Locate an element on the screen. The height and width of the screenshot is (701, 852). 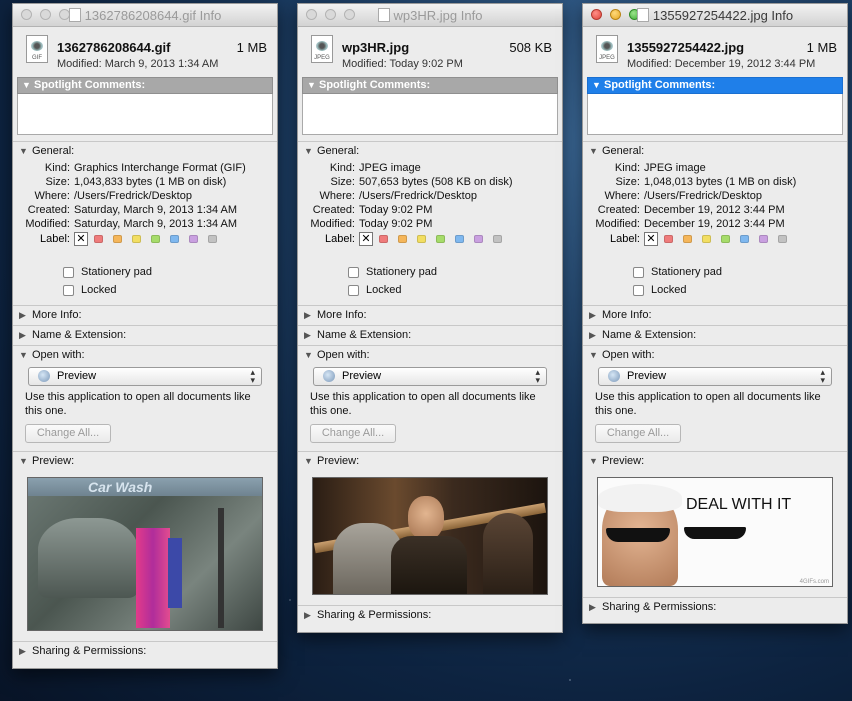
window-title: 1362786208644.gif Info is located at coordinates (145, 15).